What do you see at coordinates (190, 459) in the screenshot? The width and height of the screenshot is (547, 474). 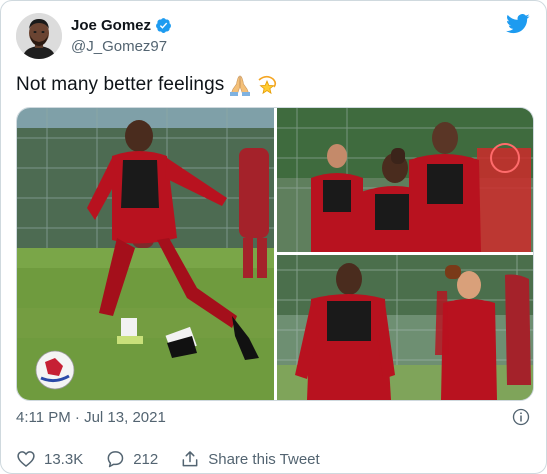 I see `share-icon` at bounding box center [190, 459].